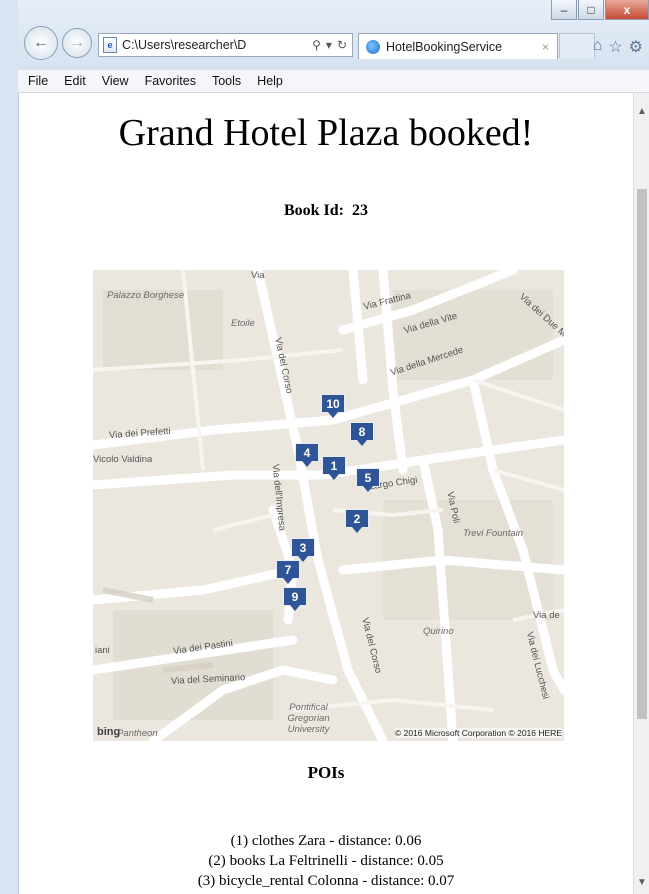  I want to click on address-text: C:\Users\researcher\D, so click(217, 45).